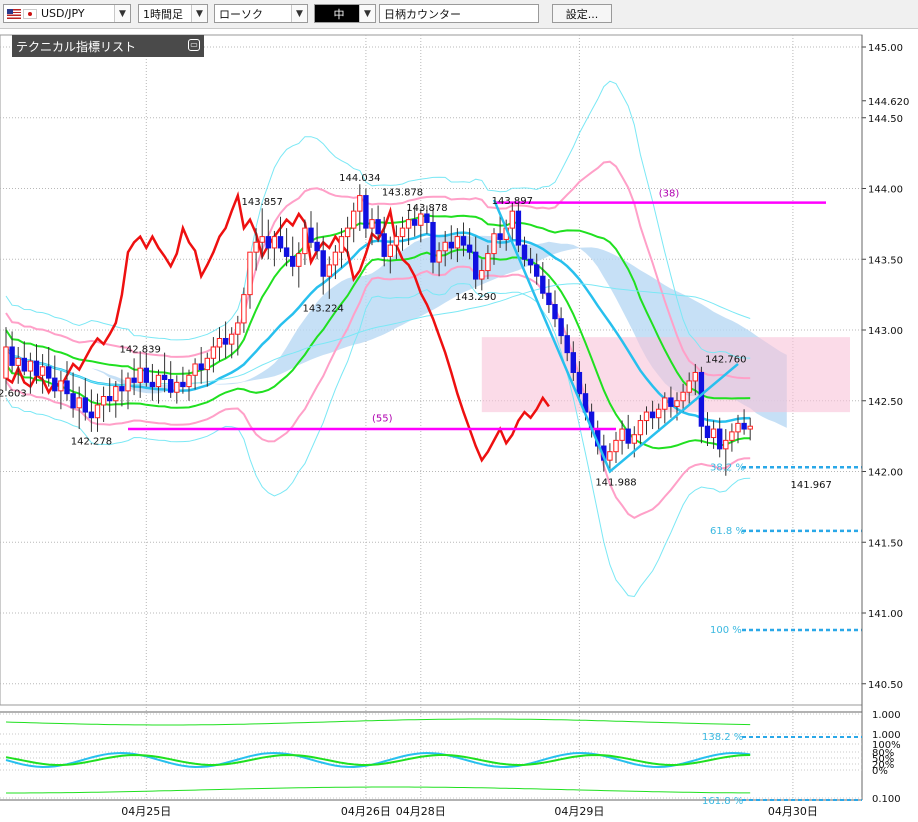 This screenshot has height=822, width=918. I want to click on y-tick-label: 144.50, so click(885, 119).